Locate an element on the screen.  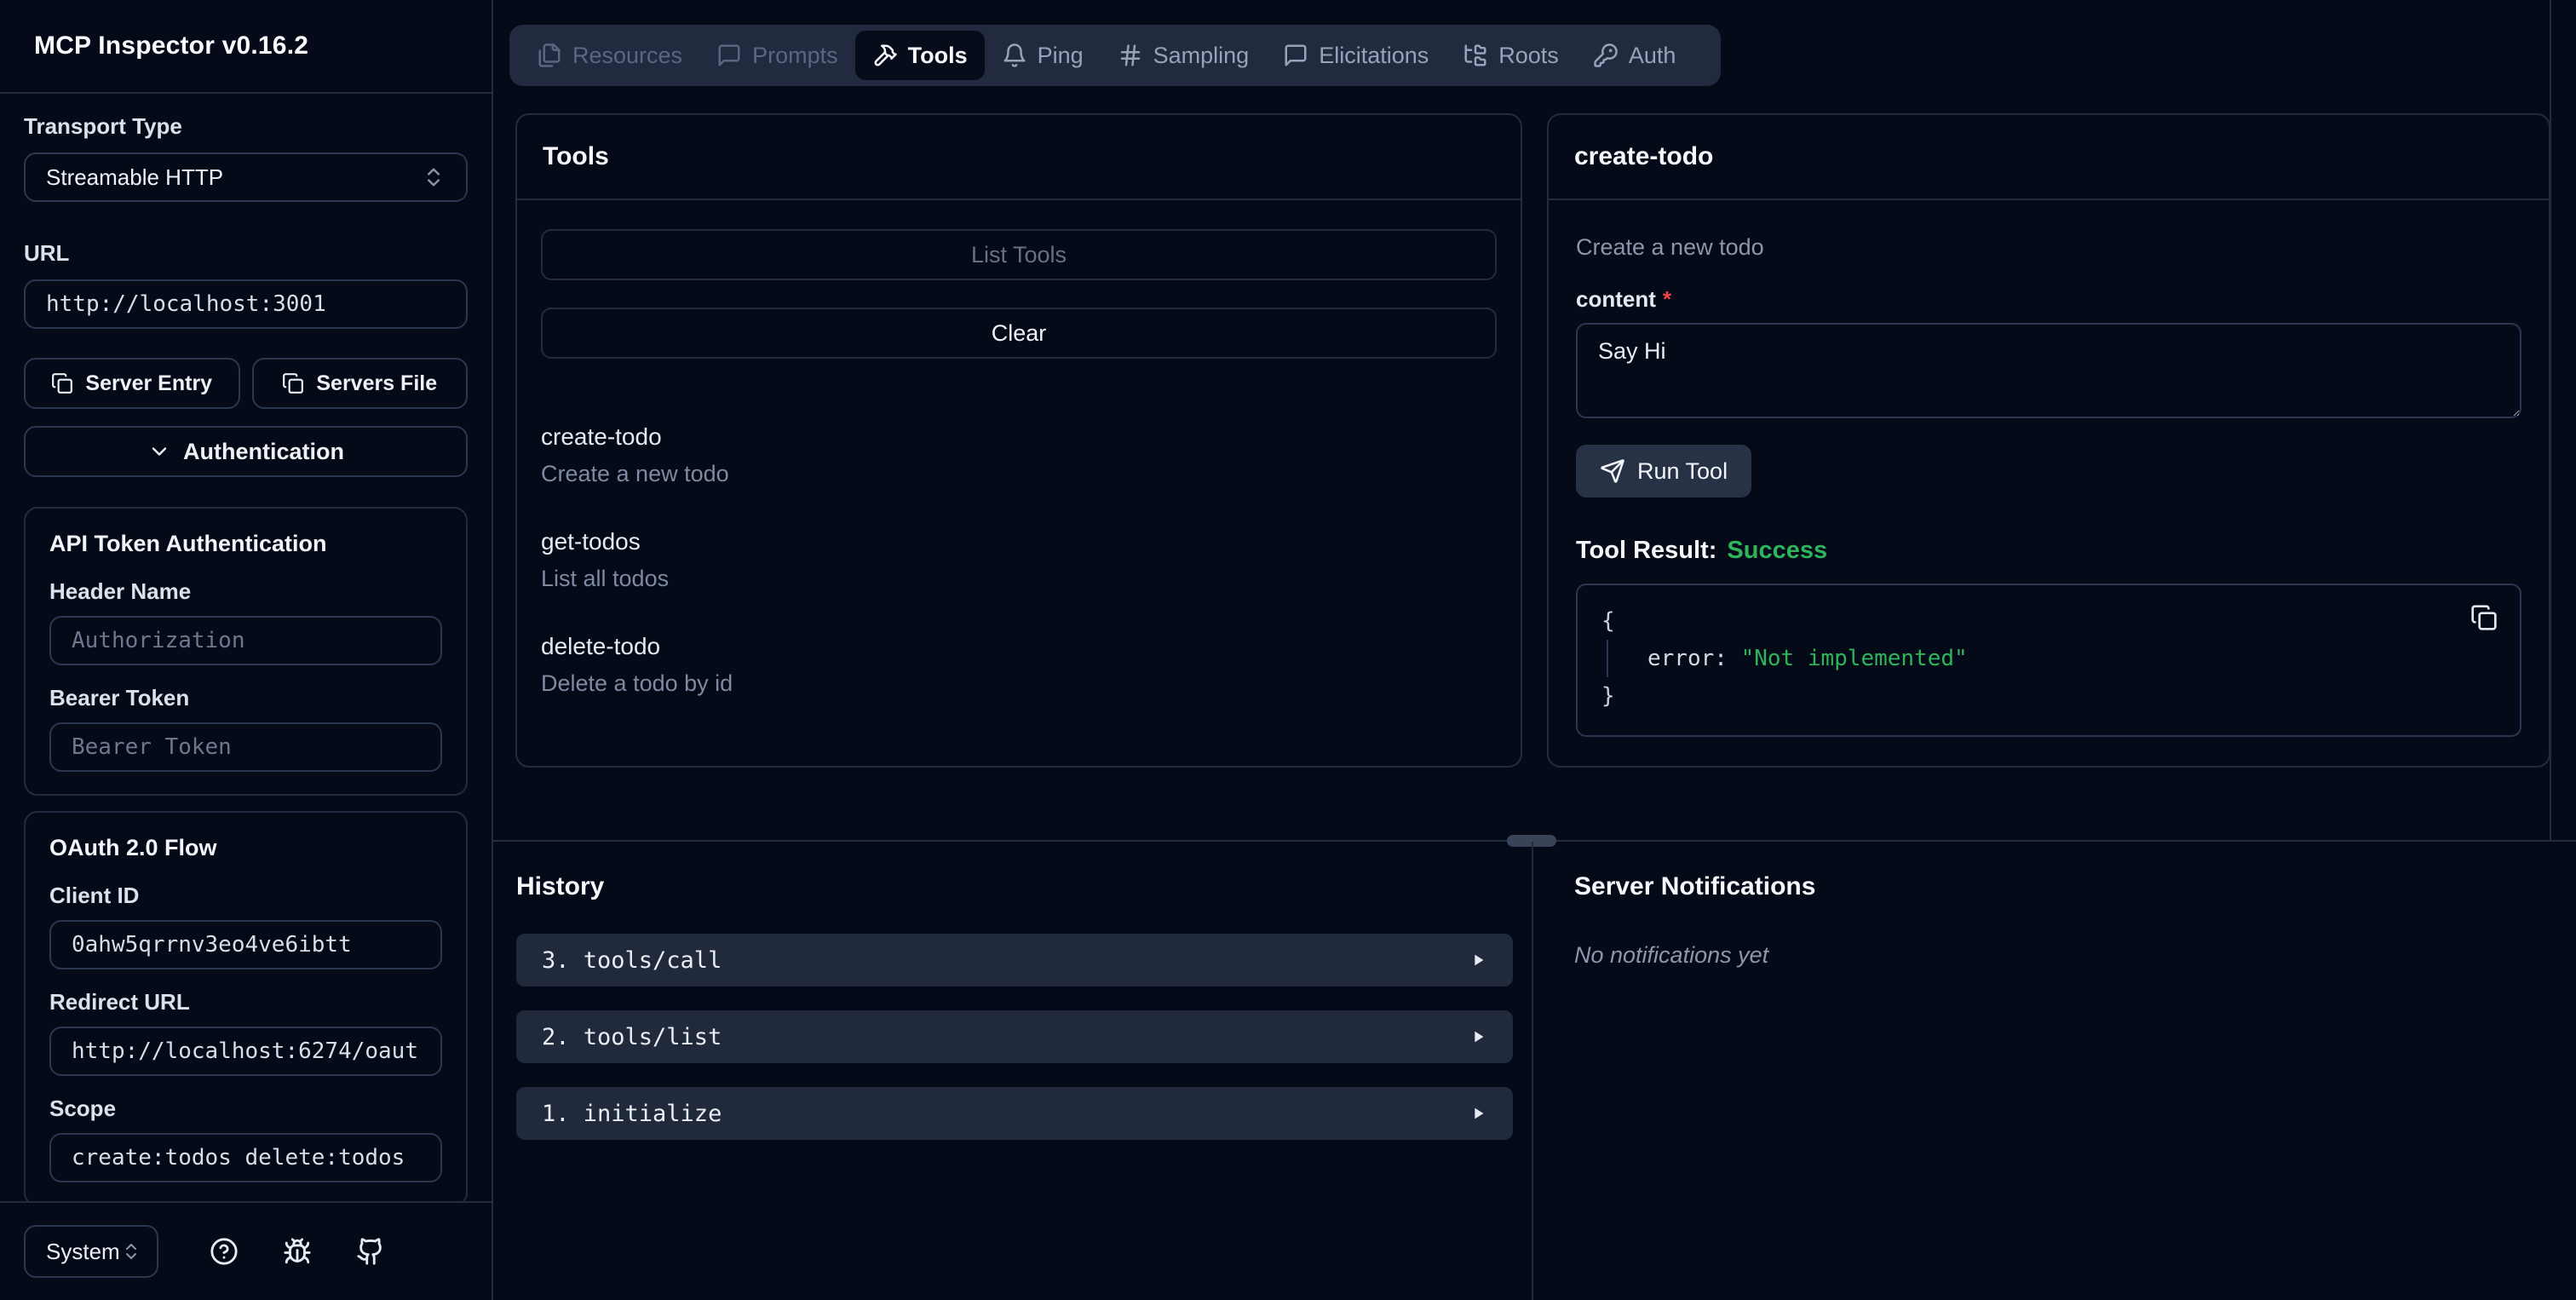
history-item-tools-call: 3. tools/call is located at coordinates (1015, 960).